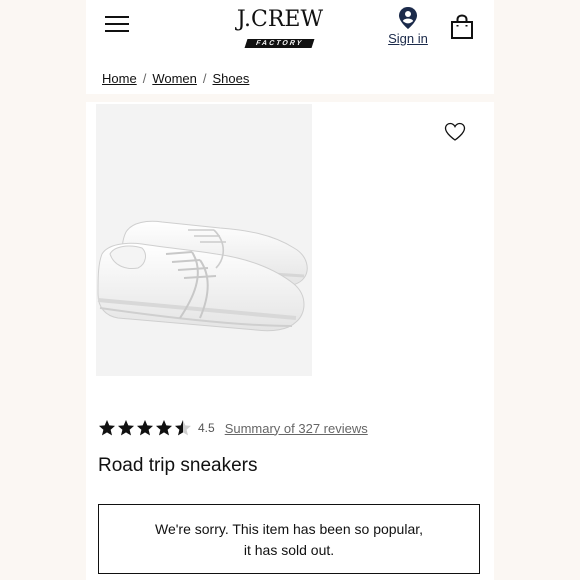 Image resolution: width=580 pixels, height=580 pixels. What do you see at coordinates (290, 98) in the screenshot?
I see `header-divider` at bounding box center [290, 98].